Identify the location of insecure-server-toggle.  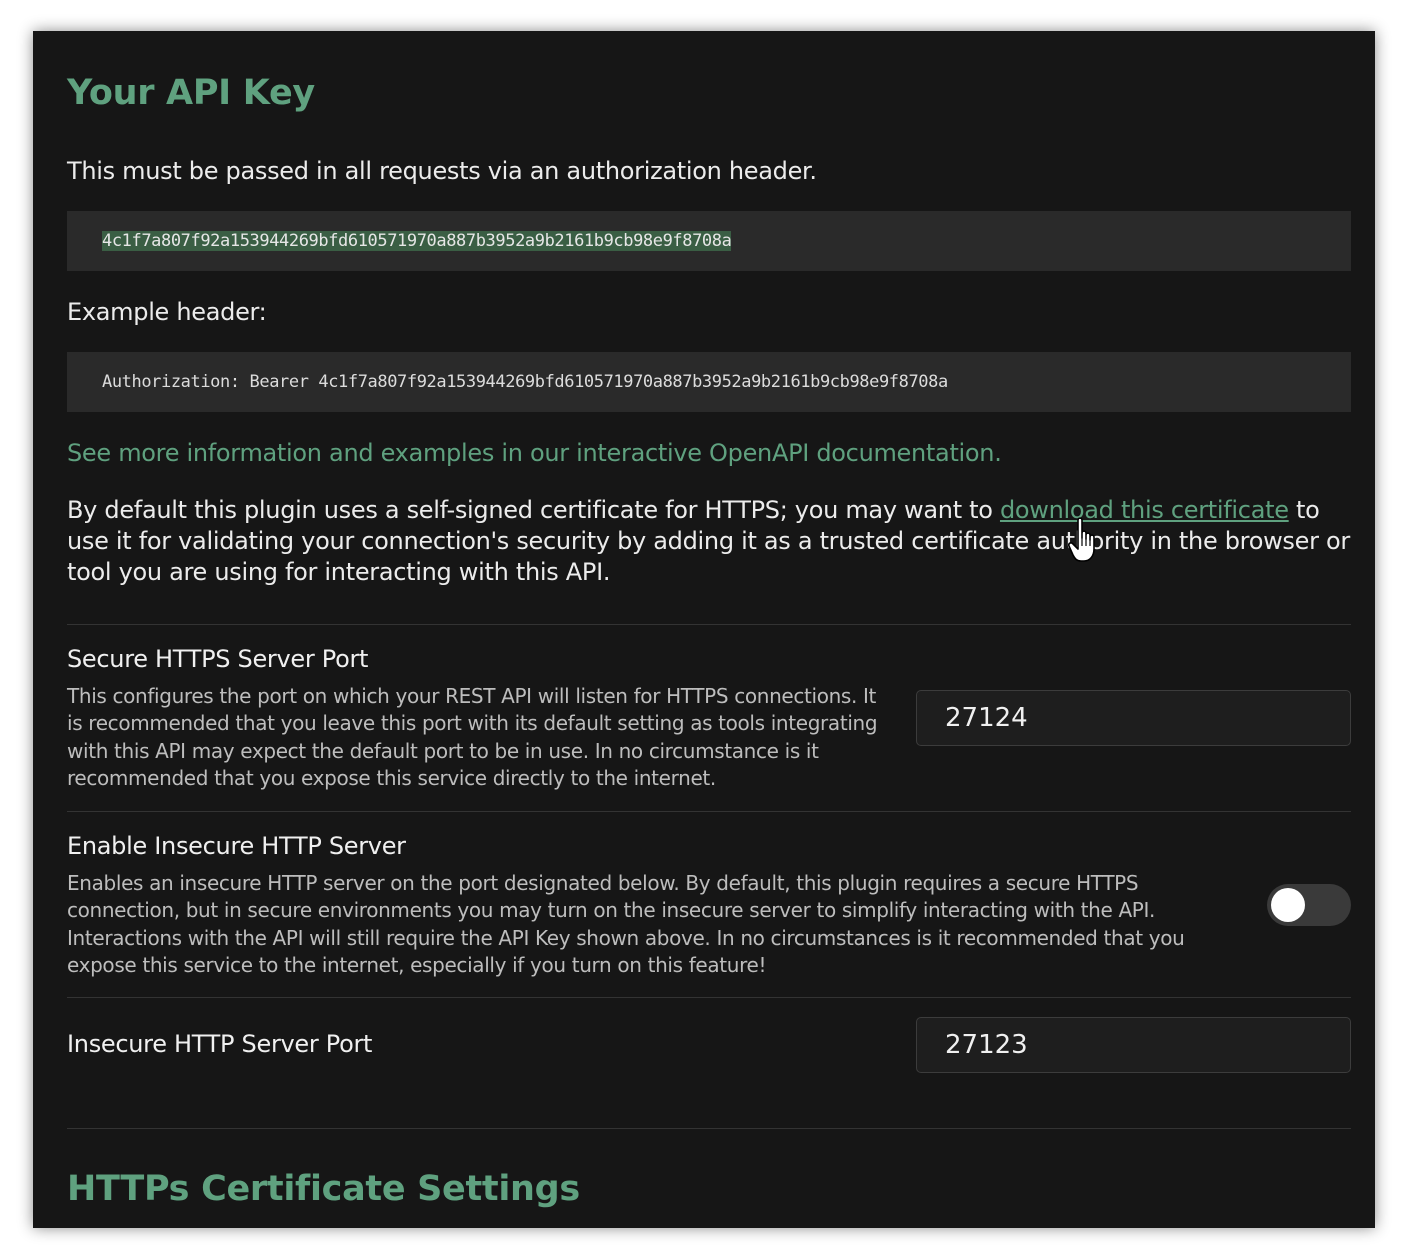
(1309, 905).